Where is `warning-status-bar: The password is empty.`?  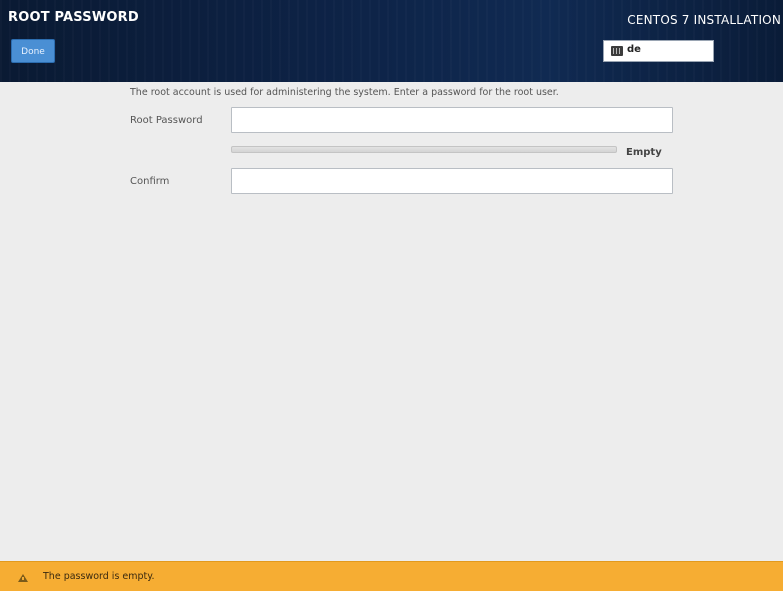
warning-status-bar: The password is empty. is located at coordinates (391, 576).